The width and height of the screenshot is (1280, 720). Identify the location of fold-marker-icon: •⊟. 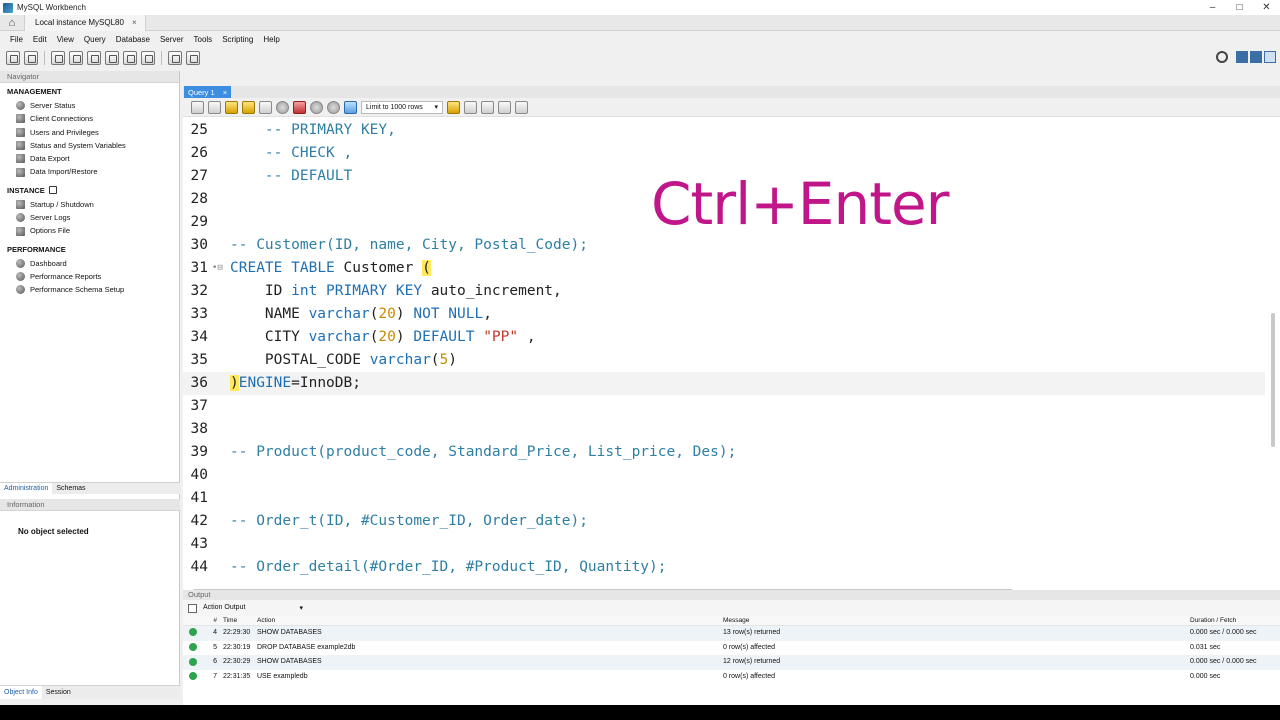
(217, 268).